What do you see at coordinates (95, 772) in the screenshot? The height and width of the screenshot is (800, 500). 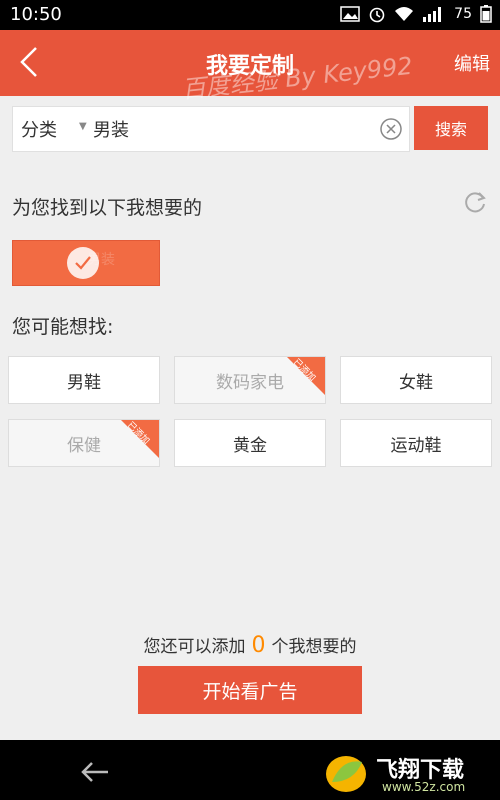 I see `nav-back-icon` at bounding box center [95, 772].